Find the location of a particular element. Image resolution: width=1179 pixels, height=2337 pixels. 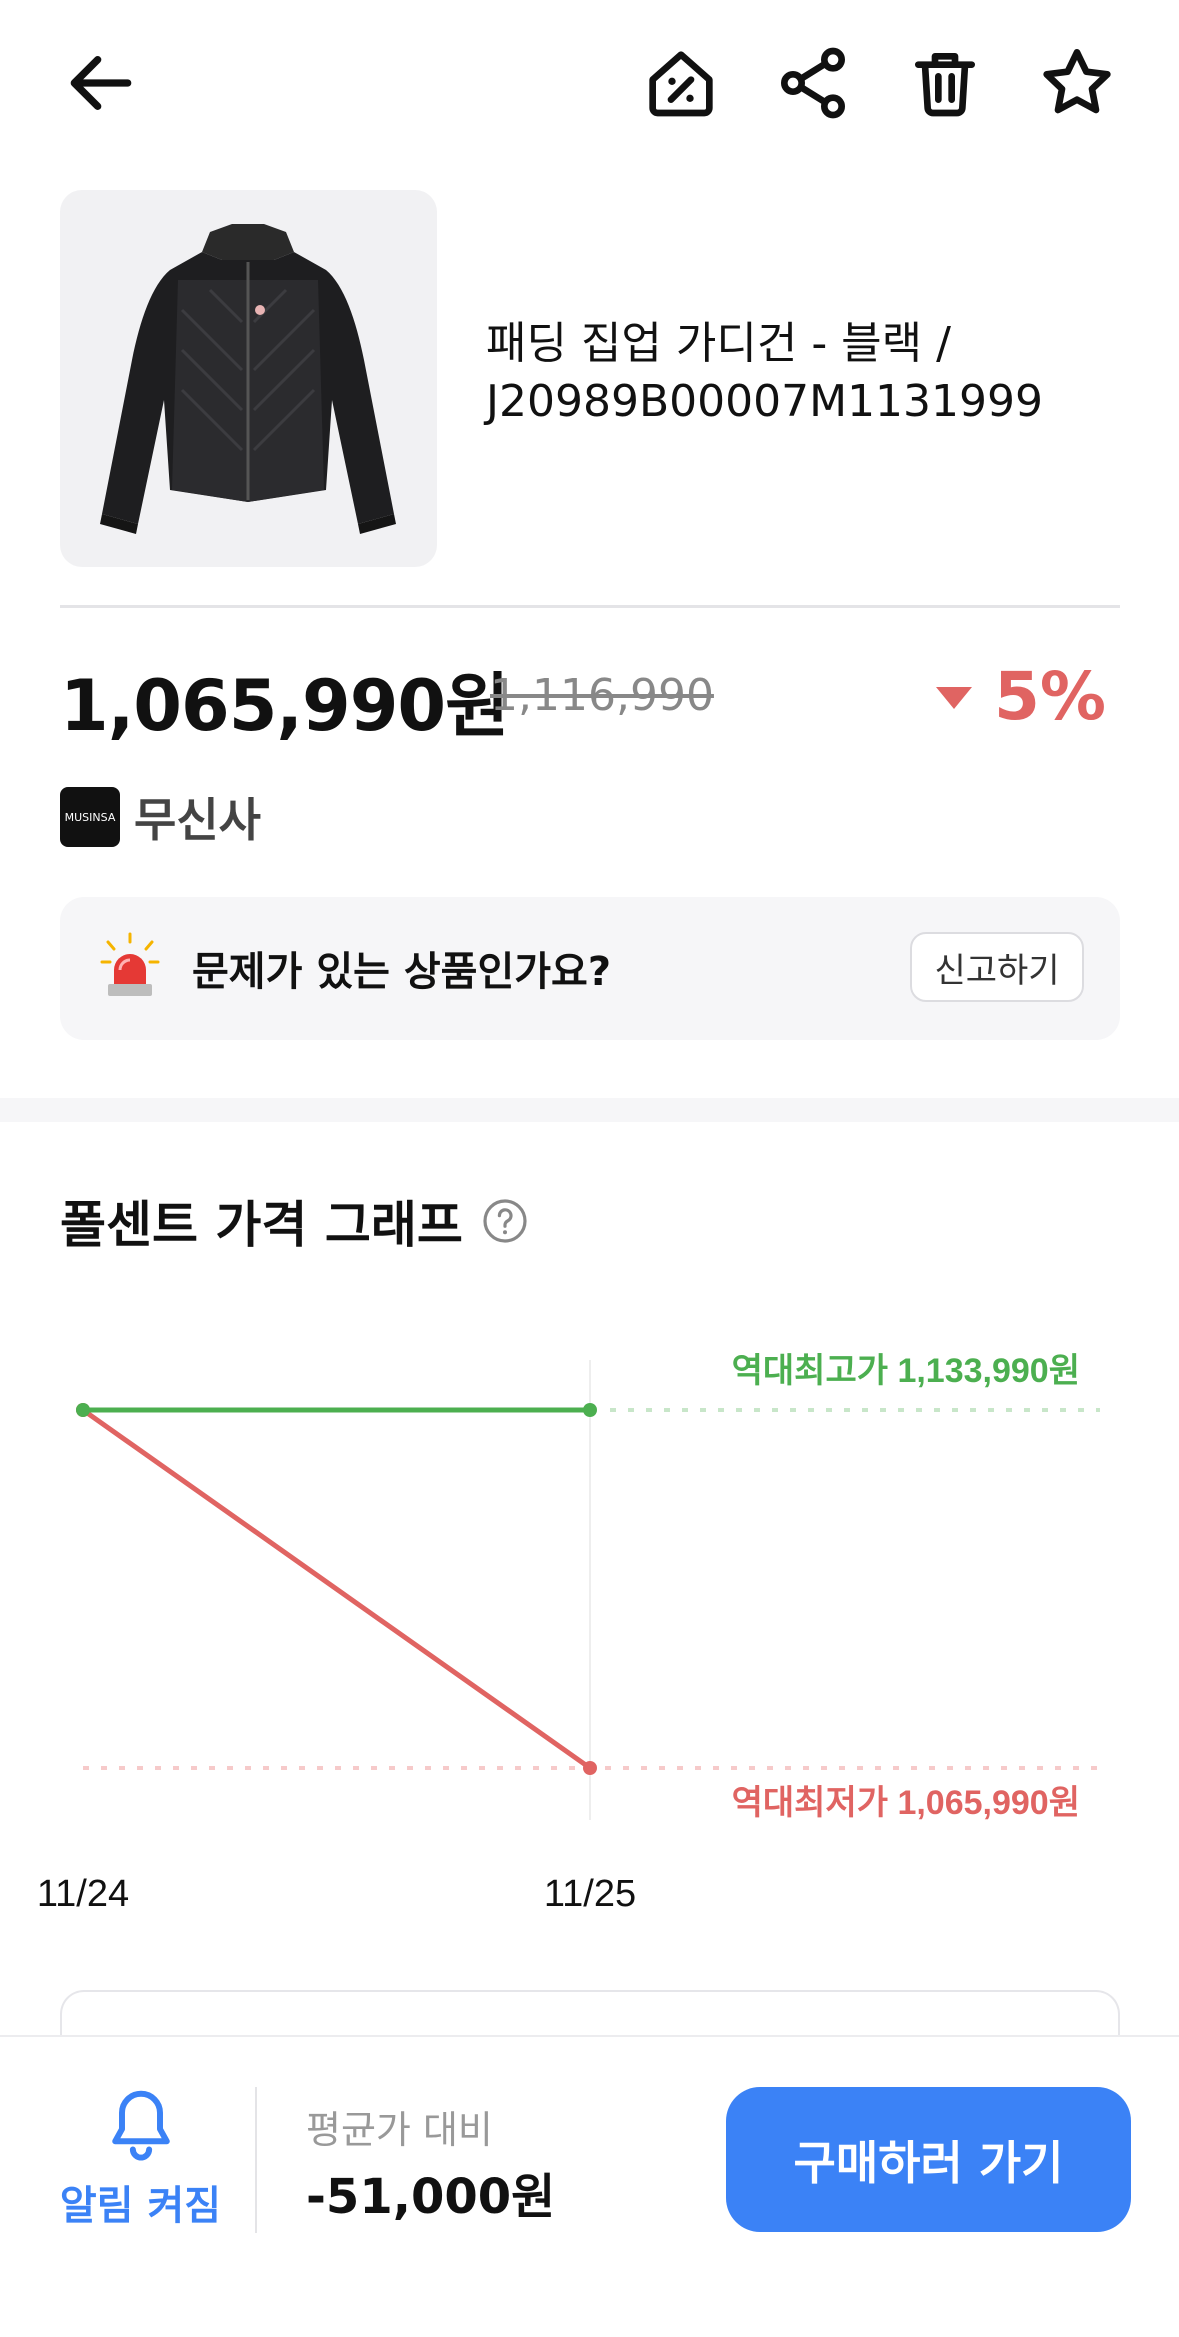

share-button is located at coordinates (813, 83).